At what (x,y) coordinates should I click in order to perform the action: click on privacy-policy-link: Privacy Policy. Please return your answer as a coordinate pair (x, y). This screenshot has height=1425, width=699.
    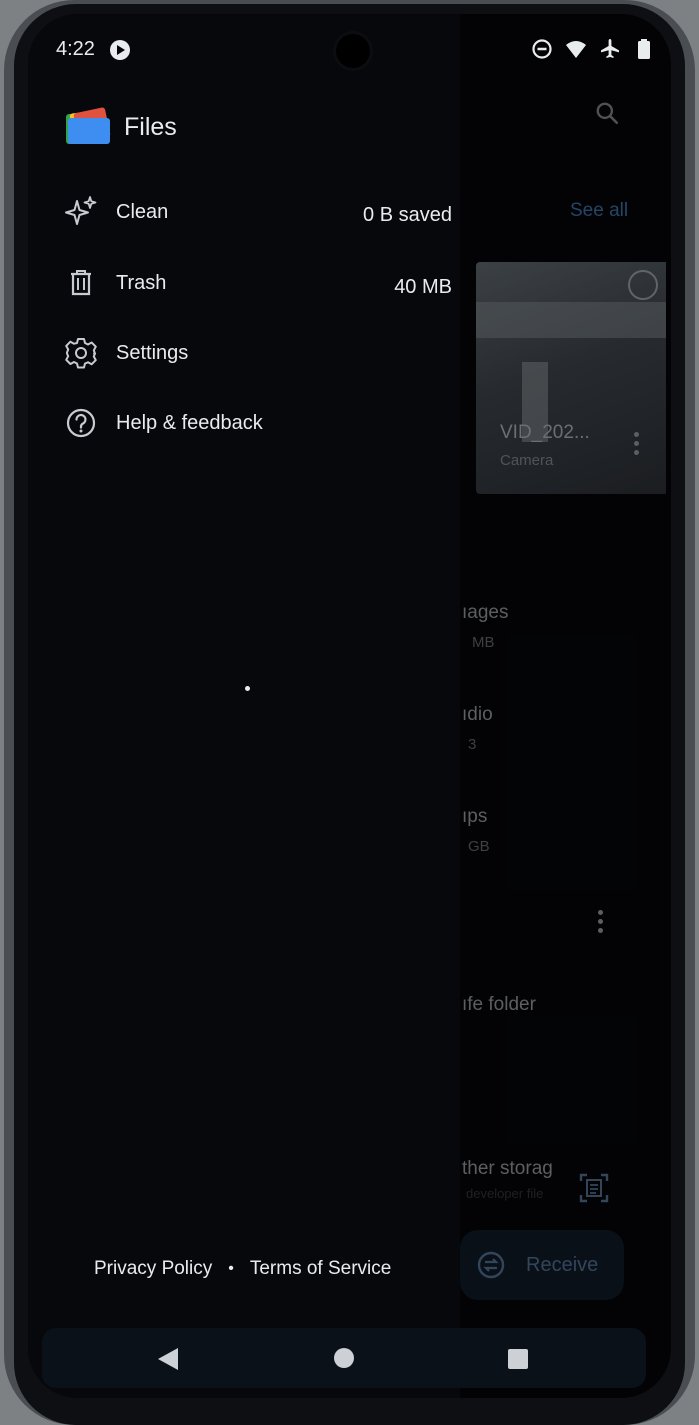
    Looking at the image, I should click on (153, 1269).